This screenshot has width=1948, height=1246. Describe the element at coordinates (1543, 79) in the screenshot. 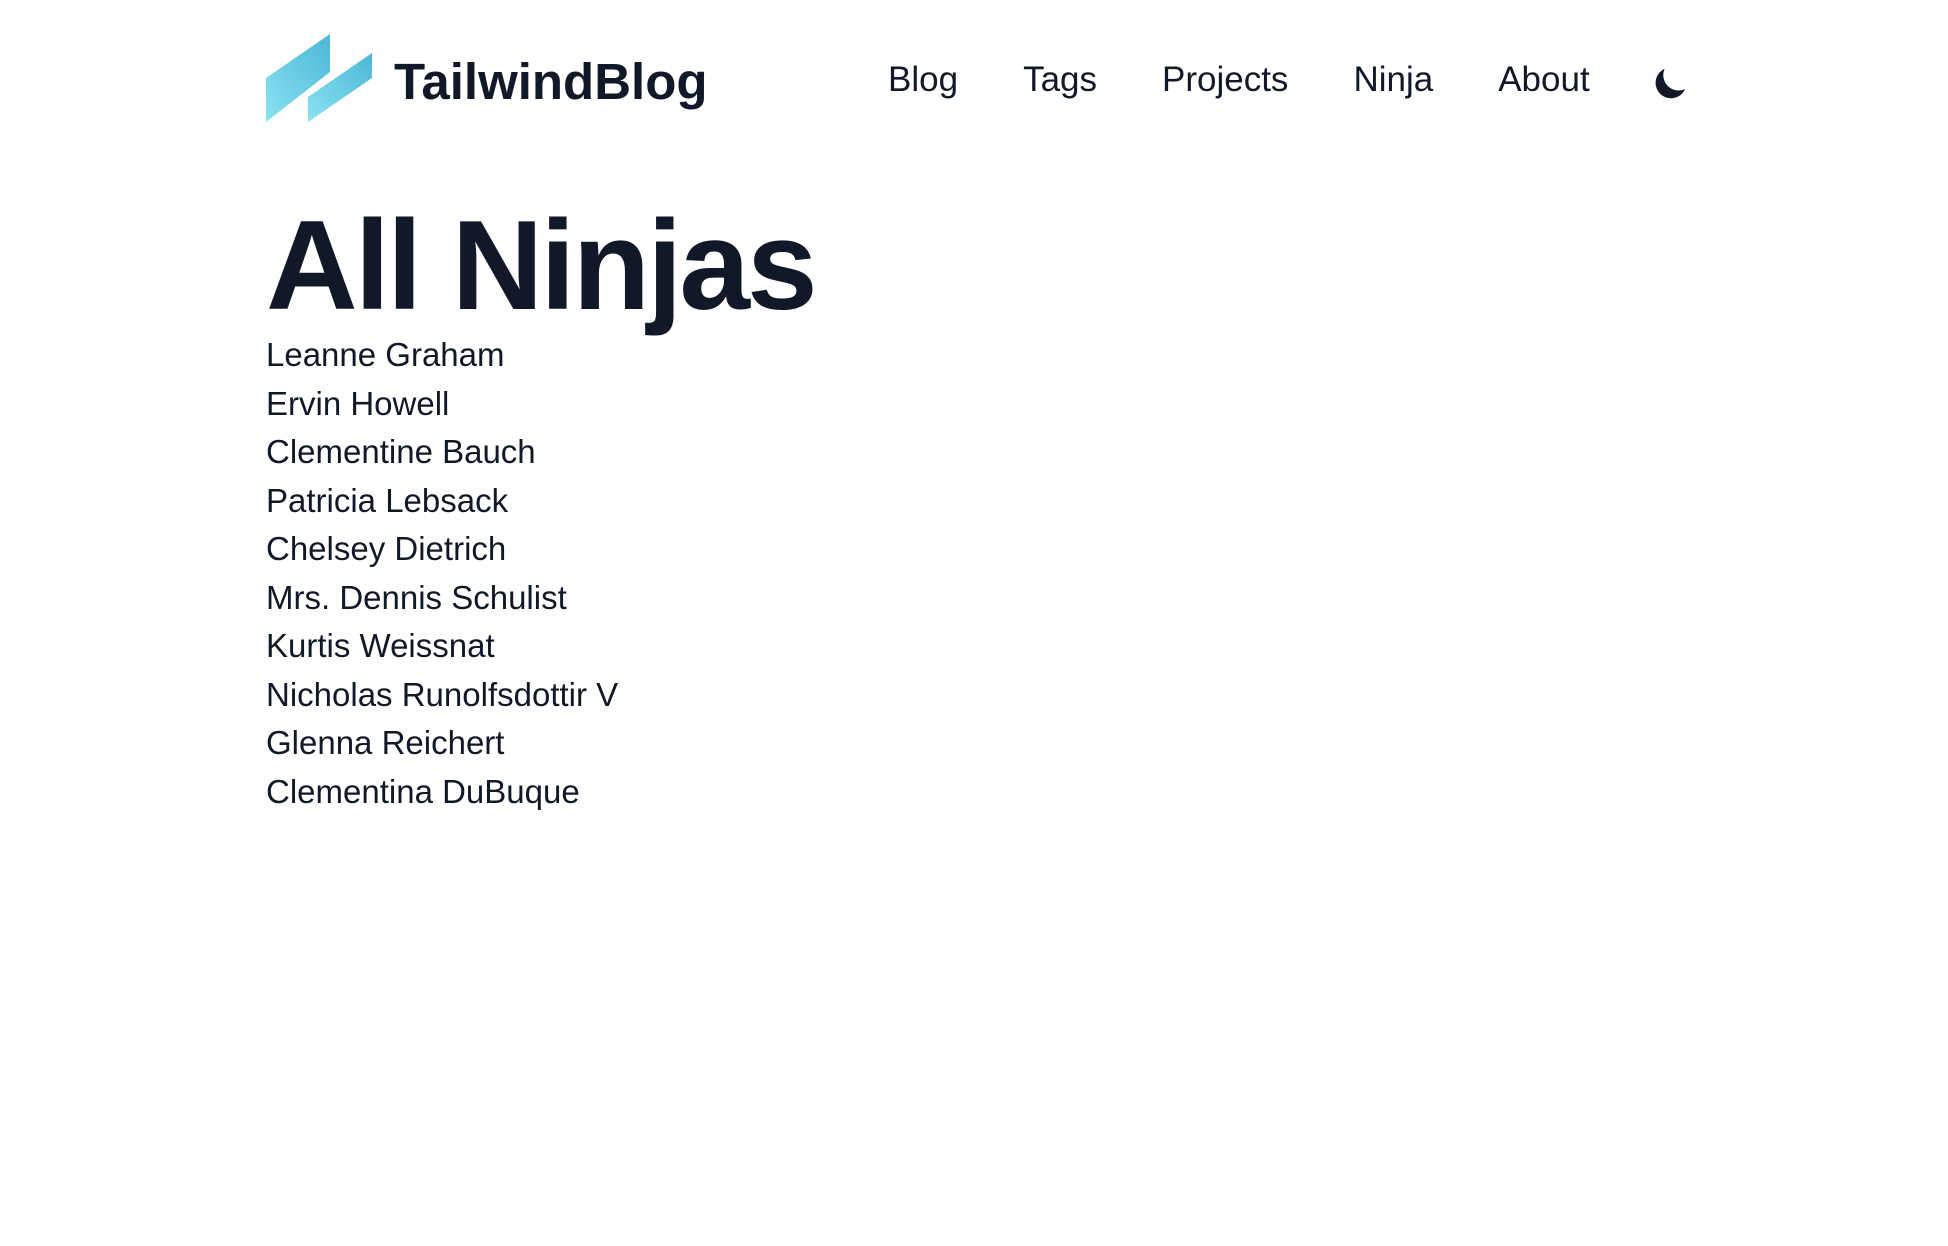

I see `nav-link-about: About` at that location.